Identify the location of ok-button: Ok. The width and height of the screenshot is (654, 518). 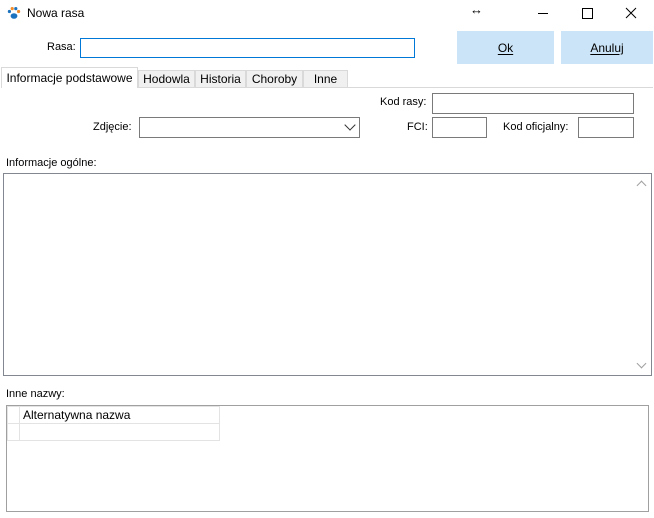
(505, 47).